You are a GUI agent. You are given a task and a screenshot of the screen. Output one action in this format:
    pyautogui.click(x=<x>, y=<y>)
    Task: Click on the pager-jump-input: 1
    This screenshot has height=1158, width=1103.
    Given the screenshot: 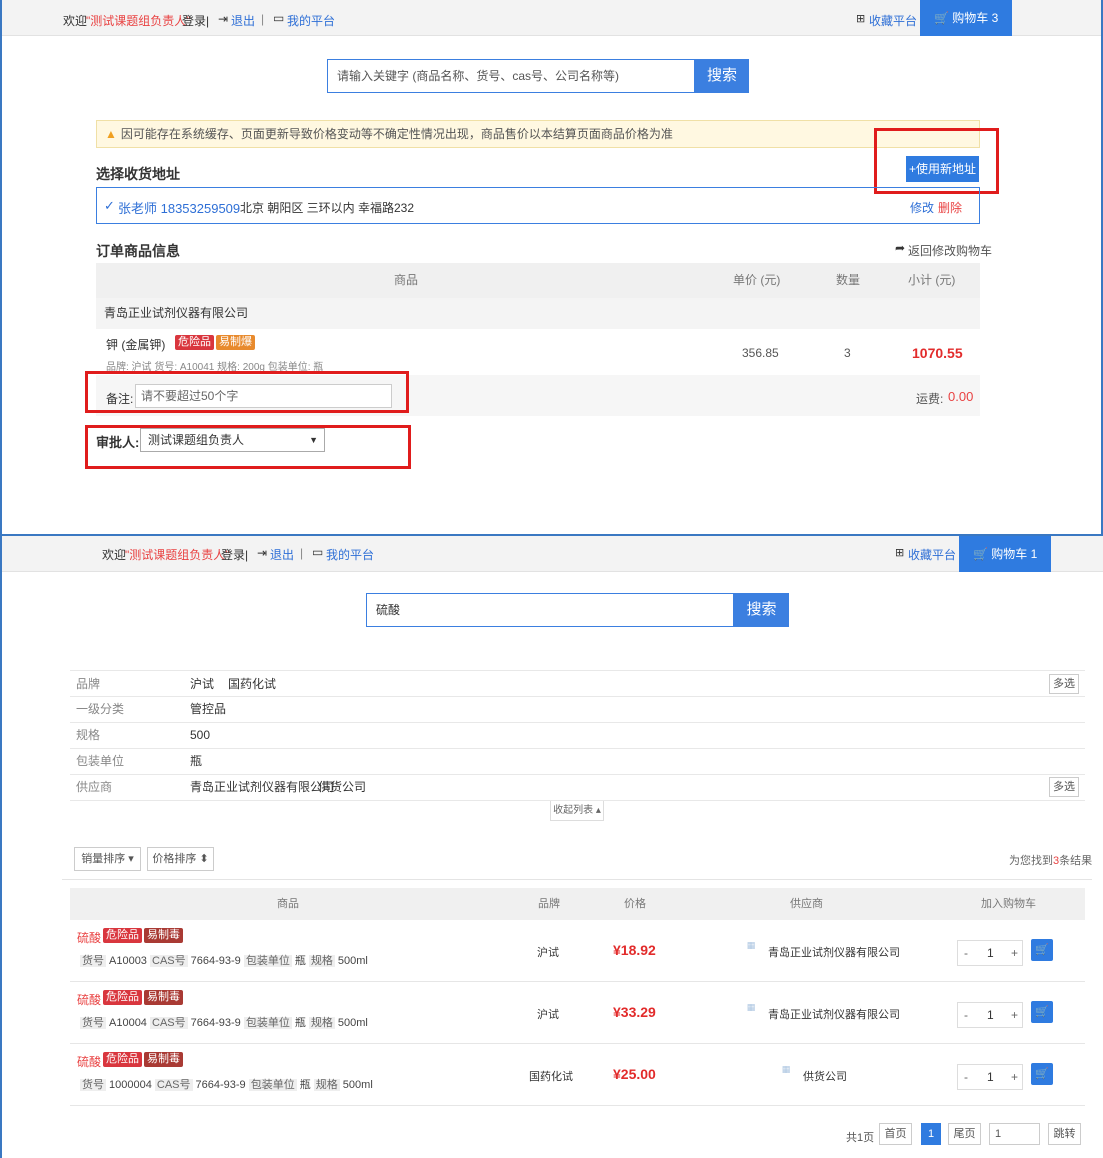 What is the action you would take?
    pyautogui.click(x=1014, y=1134)
    